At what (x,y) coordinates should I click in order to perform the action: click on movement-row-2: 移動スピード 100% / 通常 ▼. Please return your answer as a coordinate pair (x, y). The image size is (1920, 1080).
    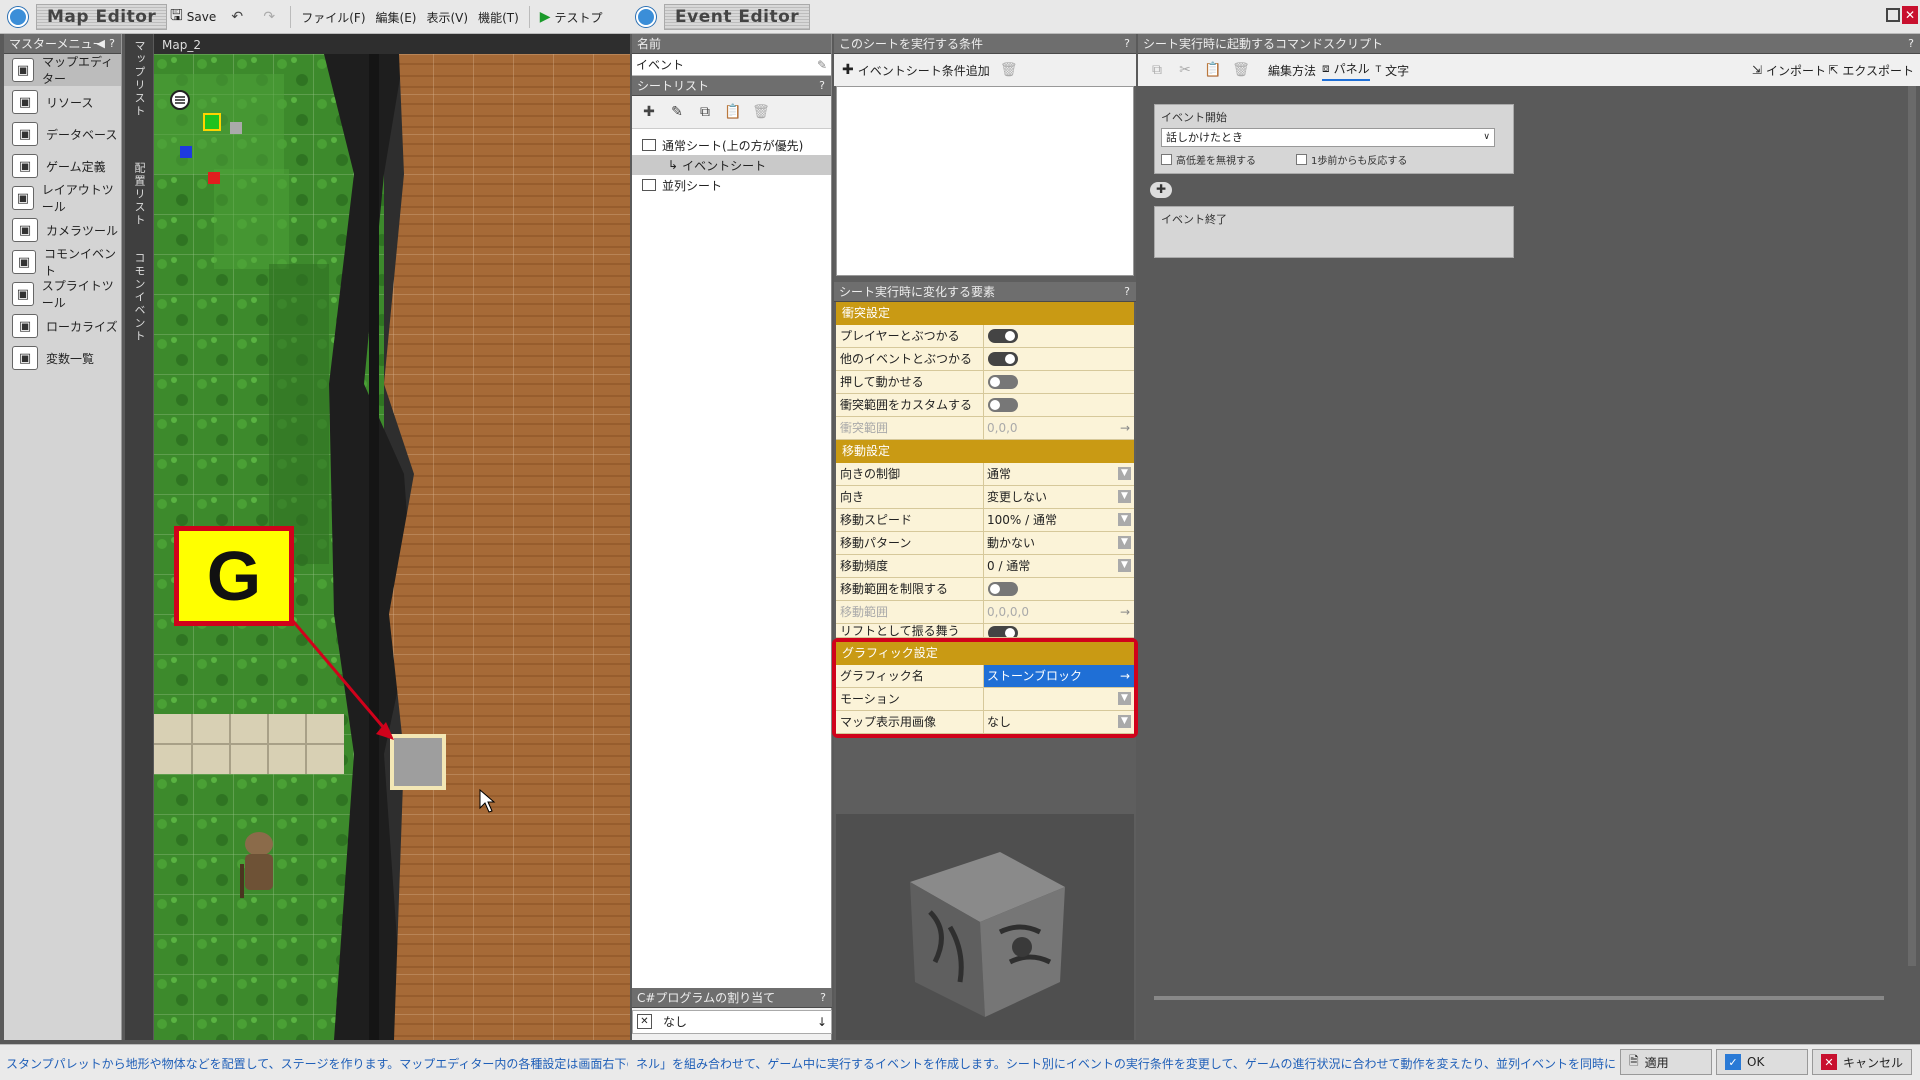
    Looking at the image, I should click on (985, 520).